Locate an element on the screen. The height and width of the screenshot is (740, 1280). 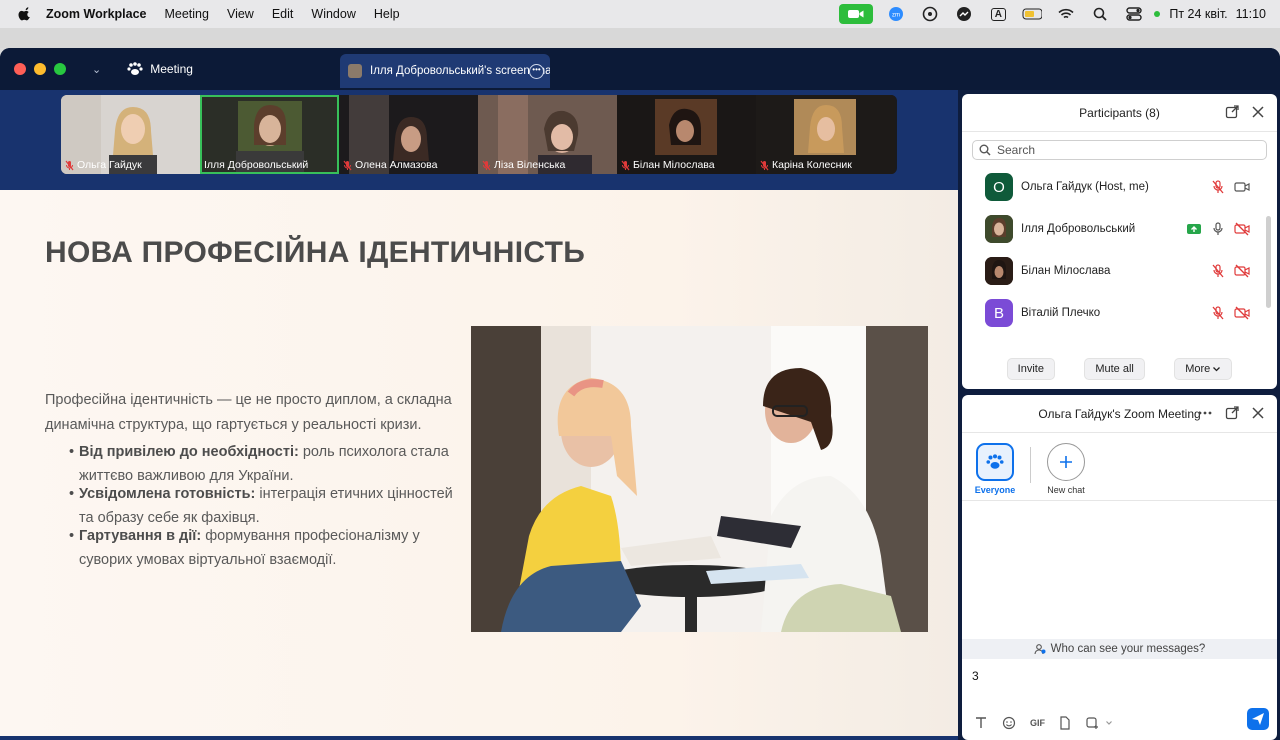
slide-title: НОВА ПРОФЕСІЙНА ІДЕНТИЧНІСТЬ is located at coordinates (315, 252).